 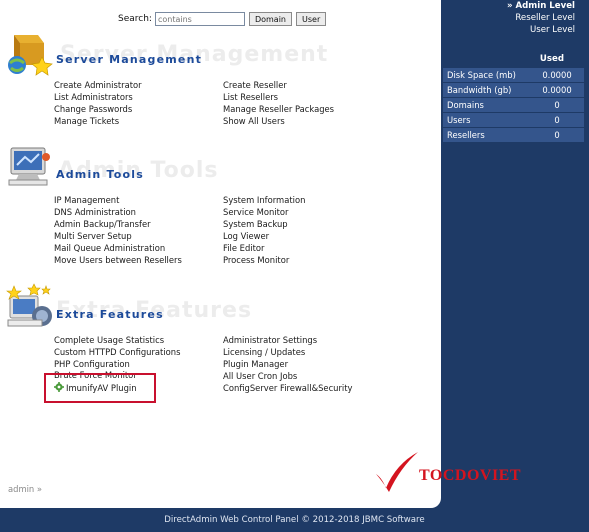 I want to click on plugin-manager-link: Plugin Manager, so click(x=255, y=364).